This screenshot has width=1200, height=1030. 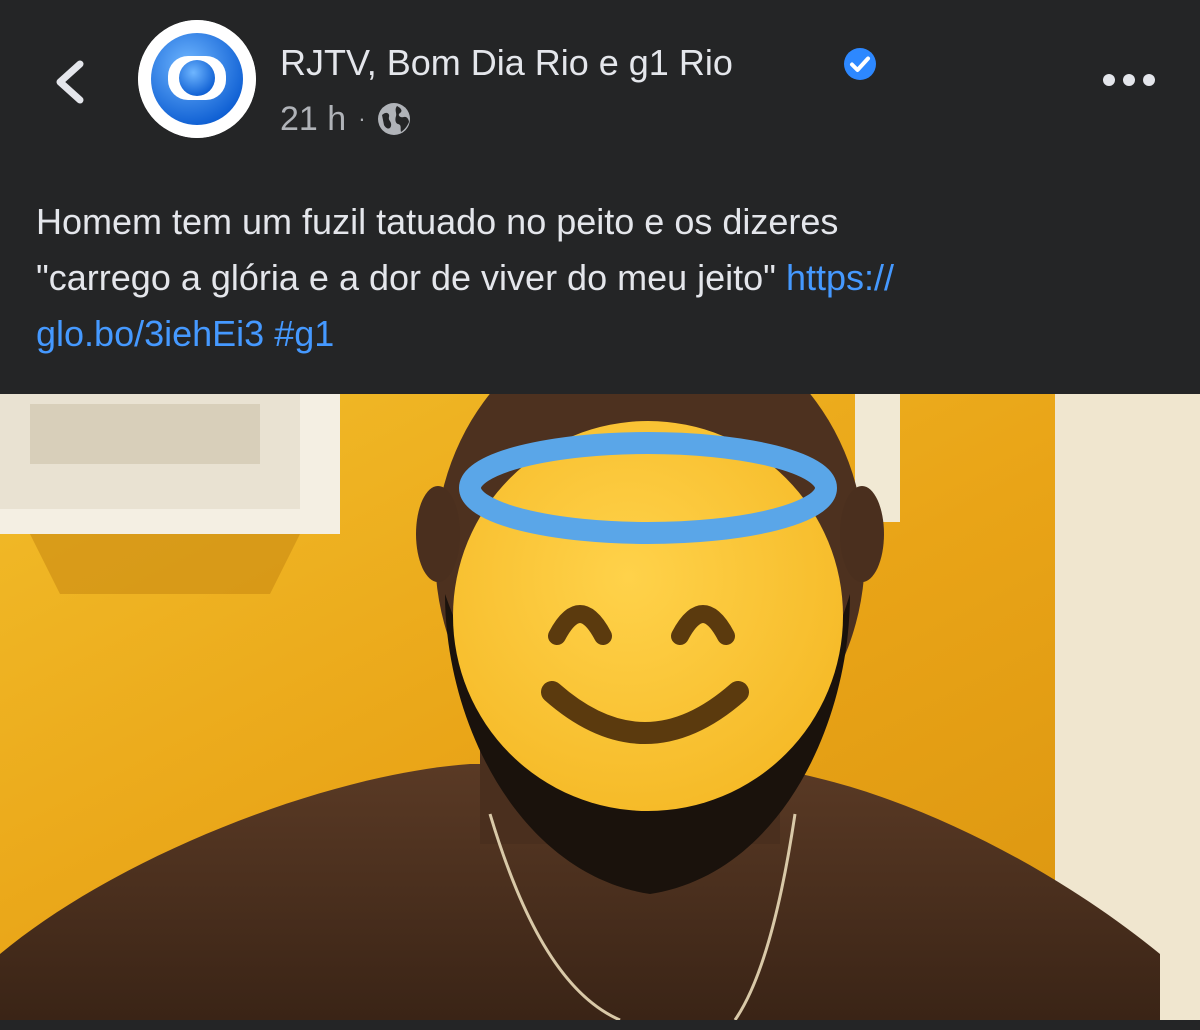 I want to click on chevron-left-icon, so click(x=70, y=82).